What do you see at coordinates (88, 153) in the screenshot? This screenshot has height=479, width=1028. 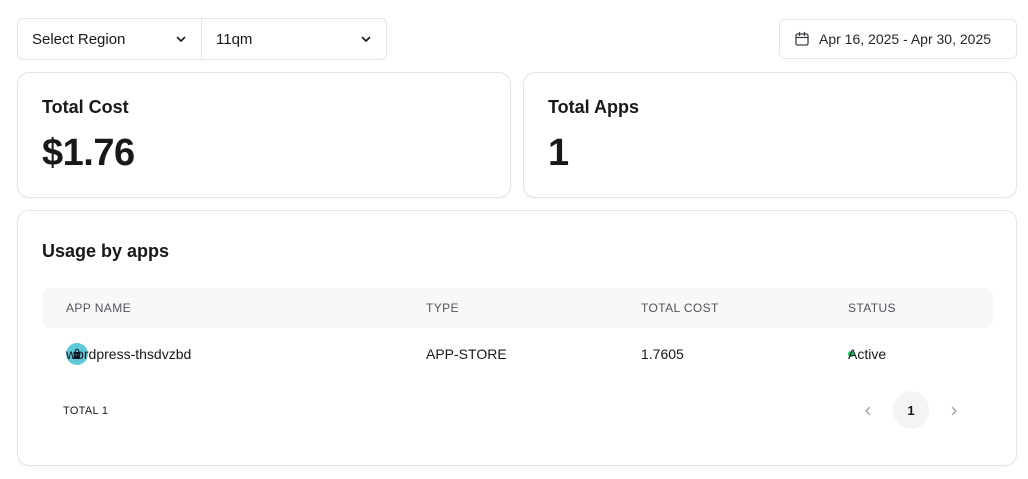 I see `total-cost-value: $1.76` at bounding box center [88, 153].